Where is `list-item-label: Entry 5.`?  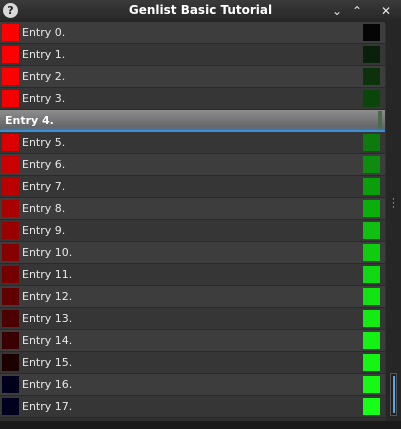
list-item-label: Entry 5. is located at coordinates (44, 142).